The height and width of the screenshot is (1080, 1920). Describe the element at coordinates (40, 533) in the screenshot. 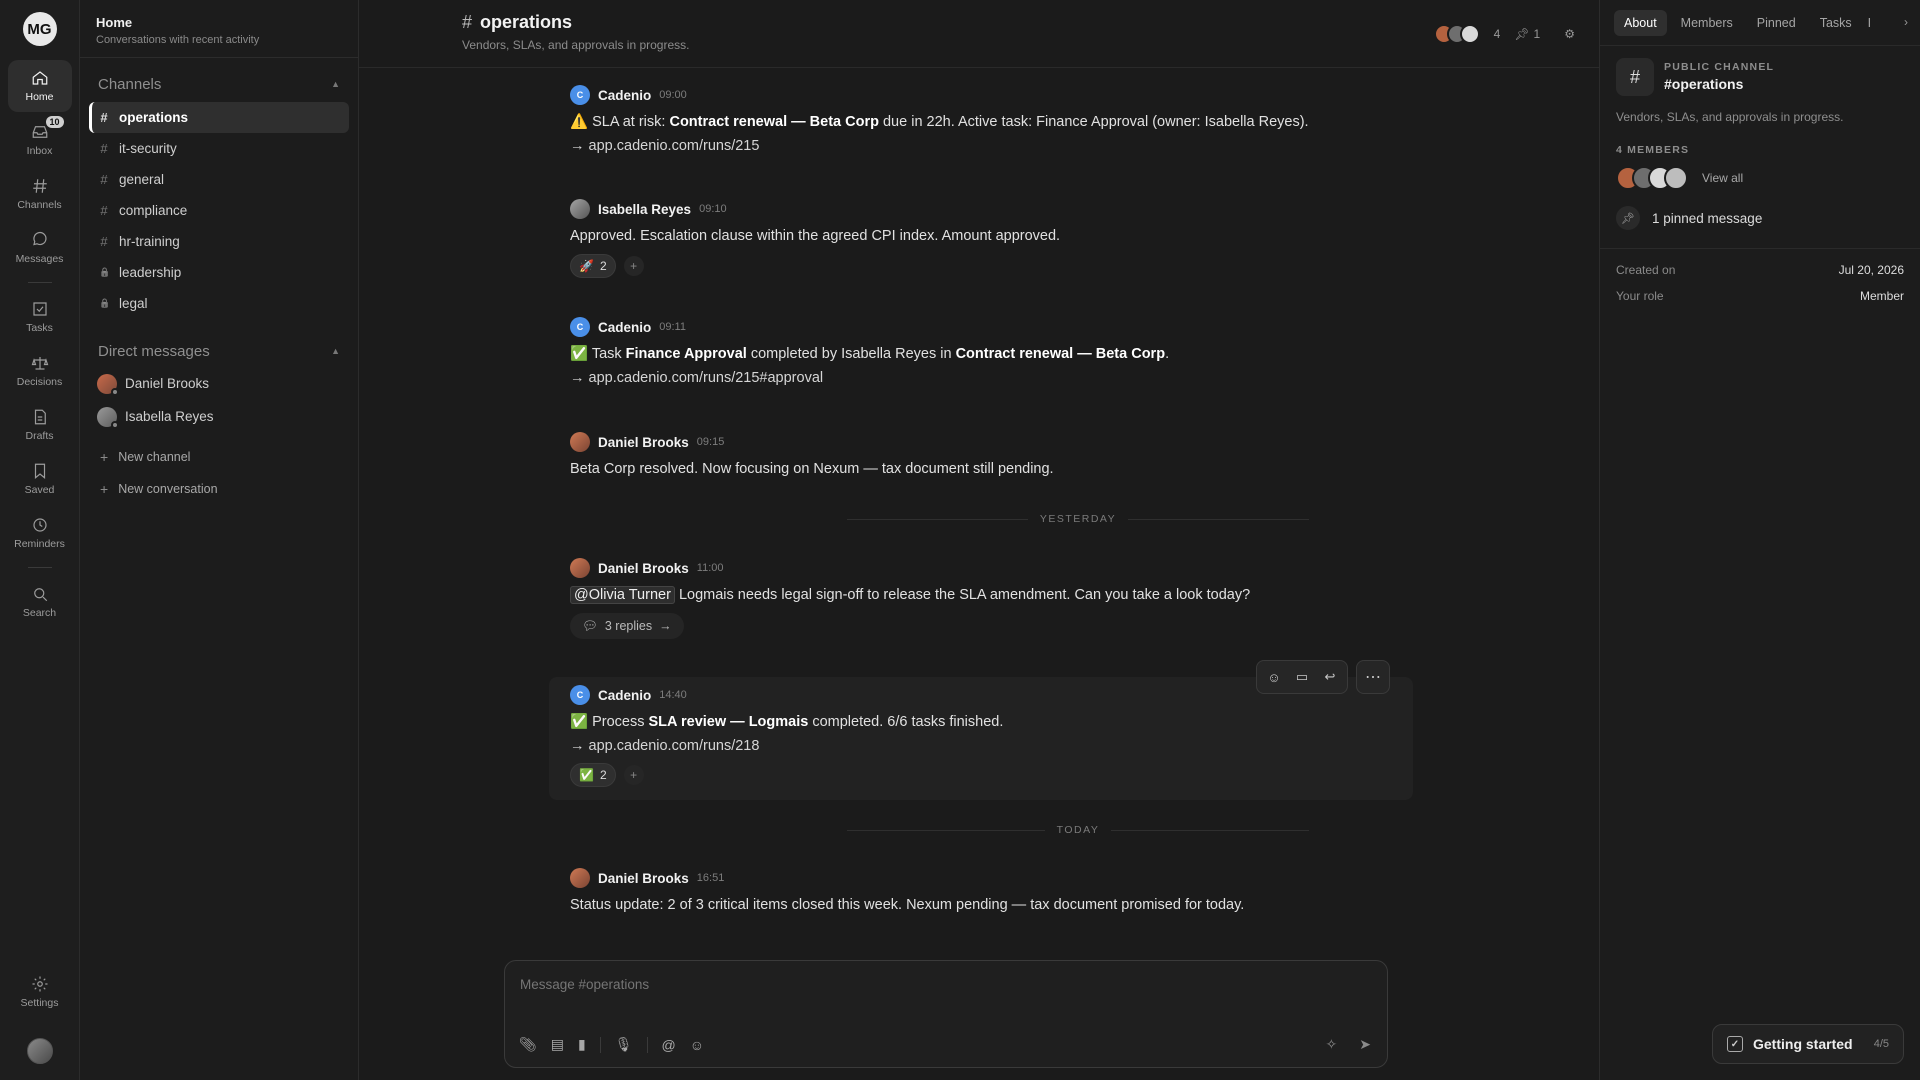

I see `rail-reminders: Reminders` at that location.